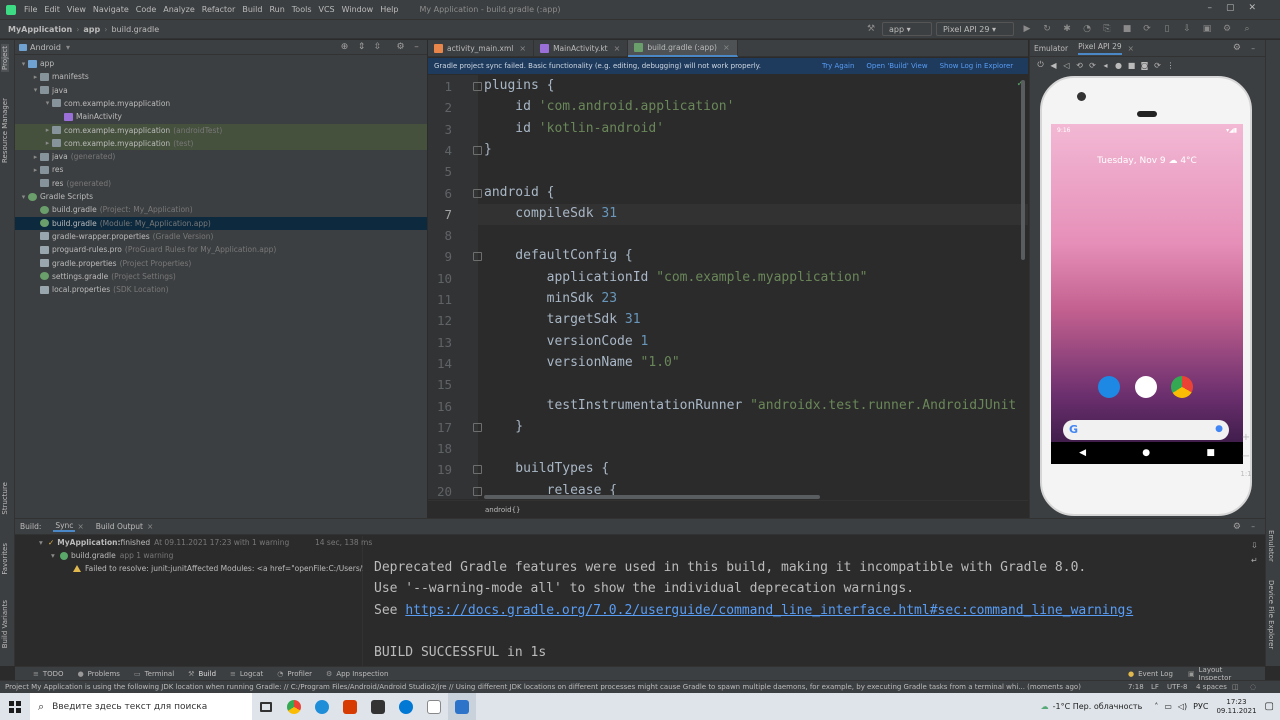  I want to click on build-tree-module: ▾ build.gradle app 1 warning, so click(112, 555).